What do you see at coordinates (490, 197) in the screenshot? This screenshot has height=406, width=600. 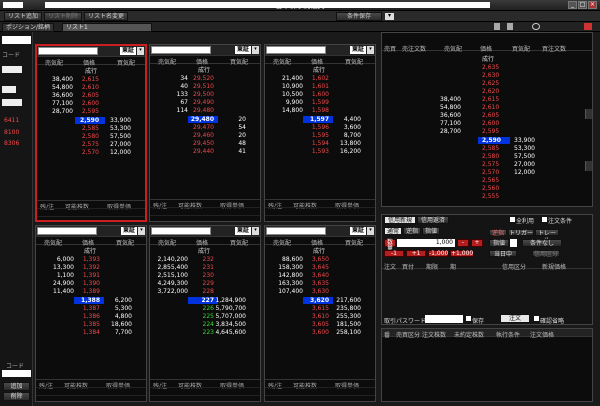 I see `bid-price: 2,555` at bounding box center [490, 197].